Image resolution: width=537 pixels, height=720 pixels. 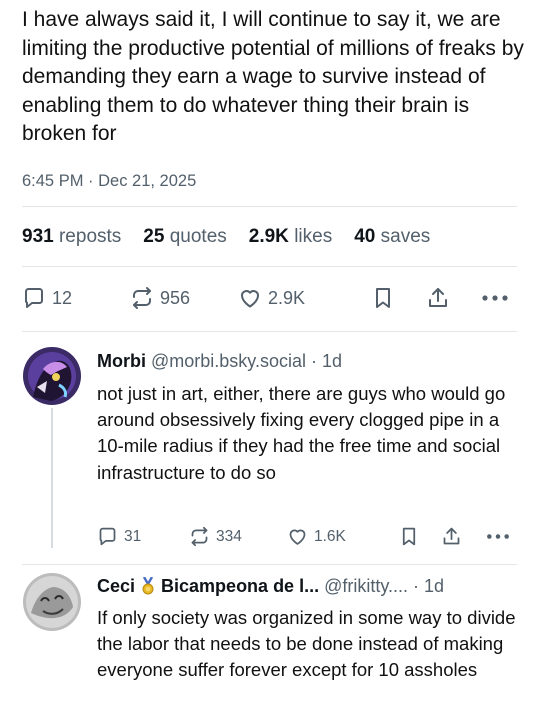 What do you see at coordinates (330, 536) in the screenshot?
I see `like-count: 1.6K` at bounding box center [330, 536].